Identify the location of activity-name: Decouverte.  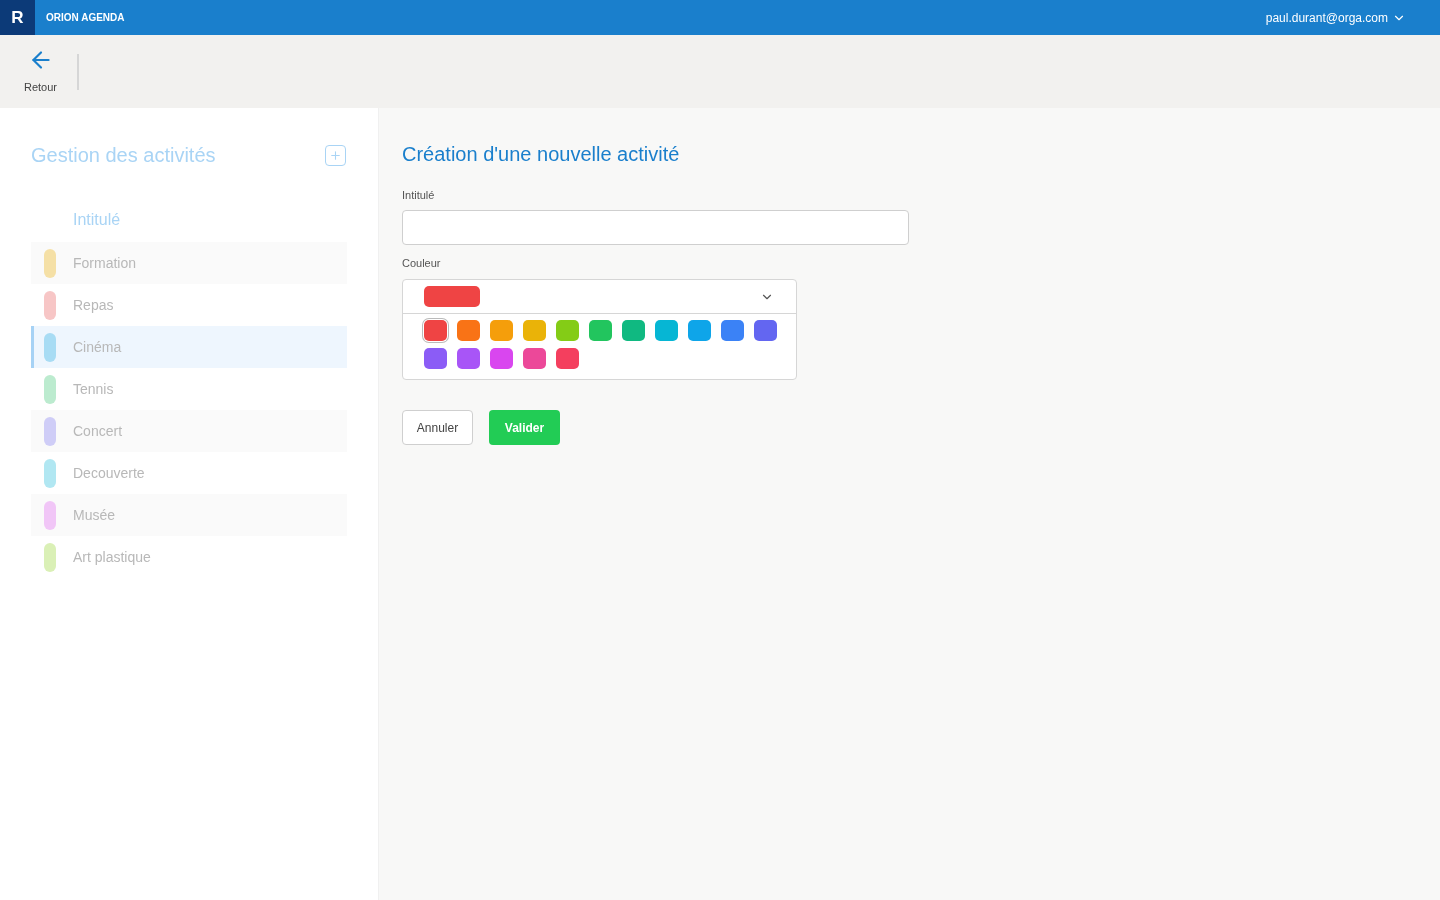
(109, 473).